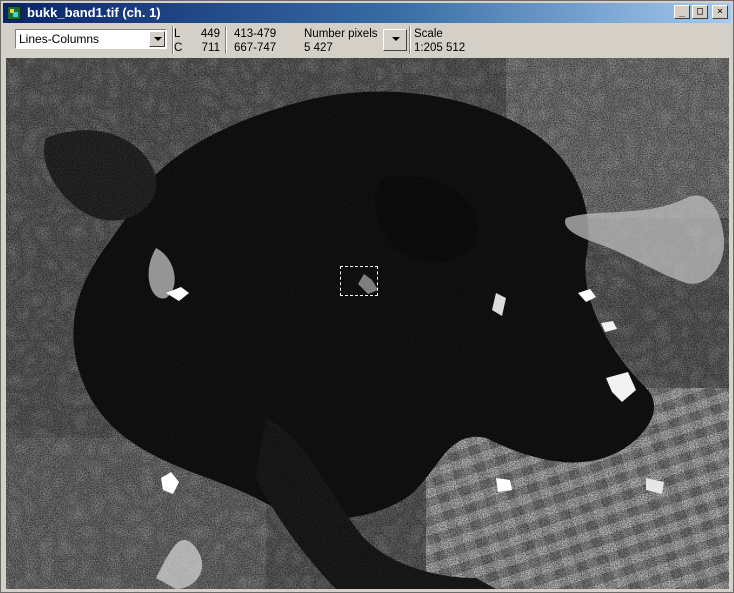 The image size is (734, 593). I want to click on line-value: 449, so click(210, 34).